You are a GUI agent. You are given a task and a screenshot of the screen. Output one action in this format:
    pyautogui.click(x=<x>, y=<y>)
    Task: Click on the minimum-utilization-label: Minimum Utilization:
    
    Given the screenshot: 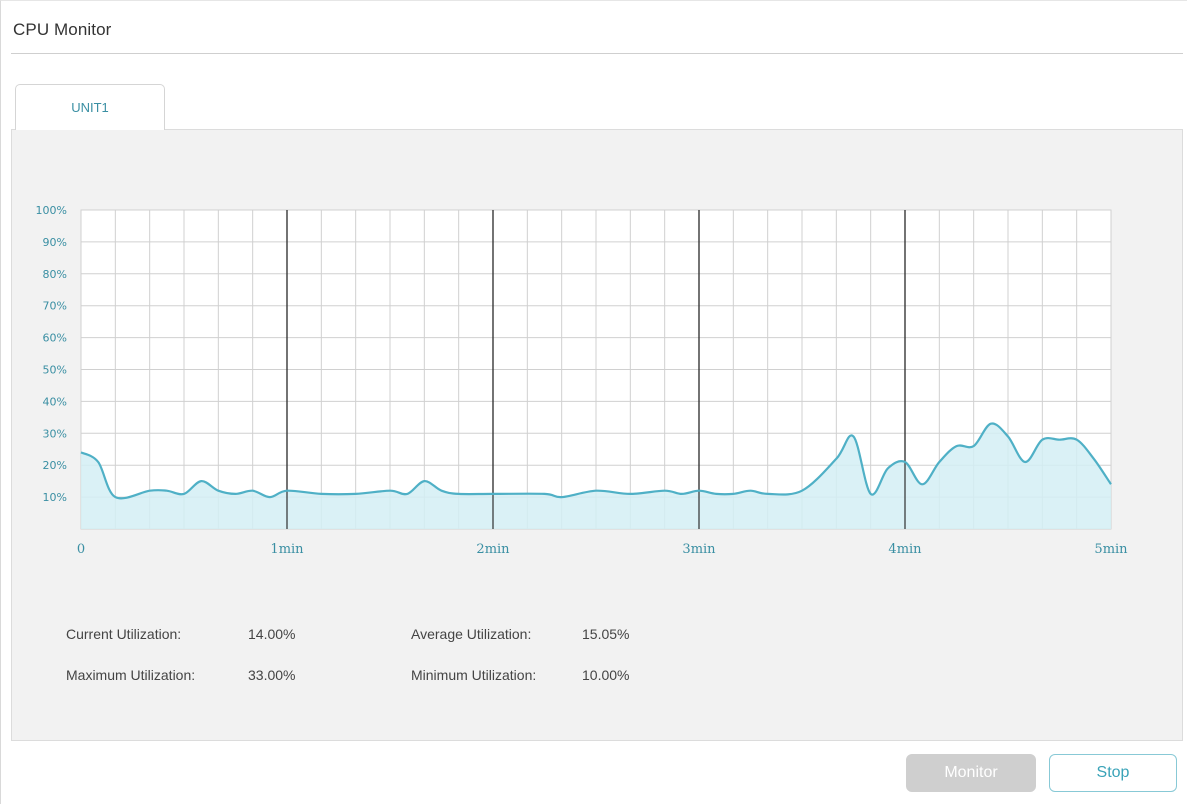 What is the action you would take?
    pyautogui.click(x=474, y=675)
    